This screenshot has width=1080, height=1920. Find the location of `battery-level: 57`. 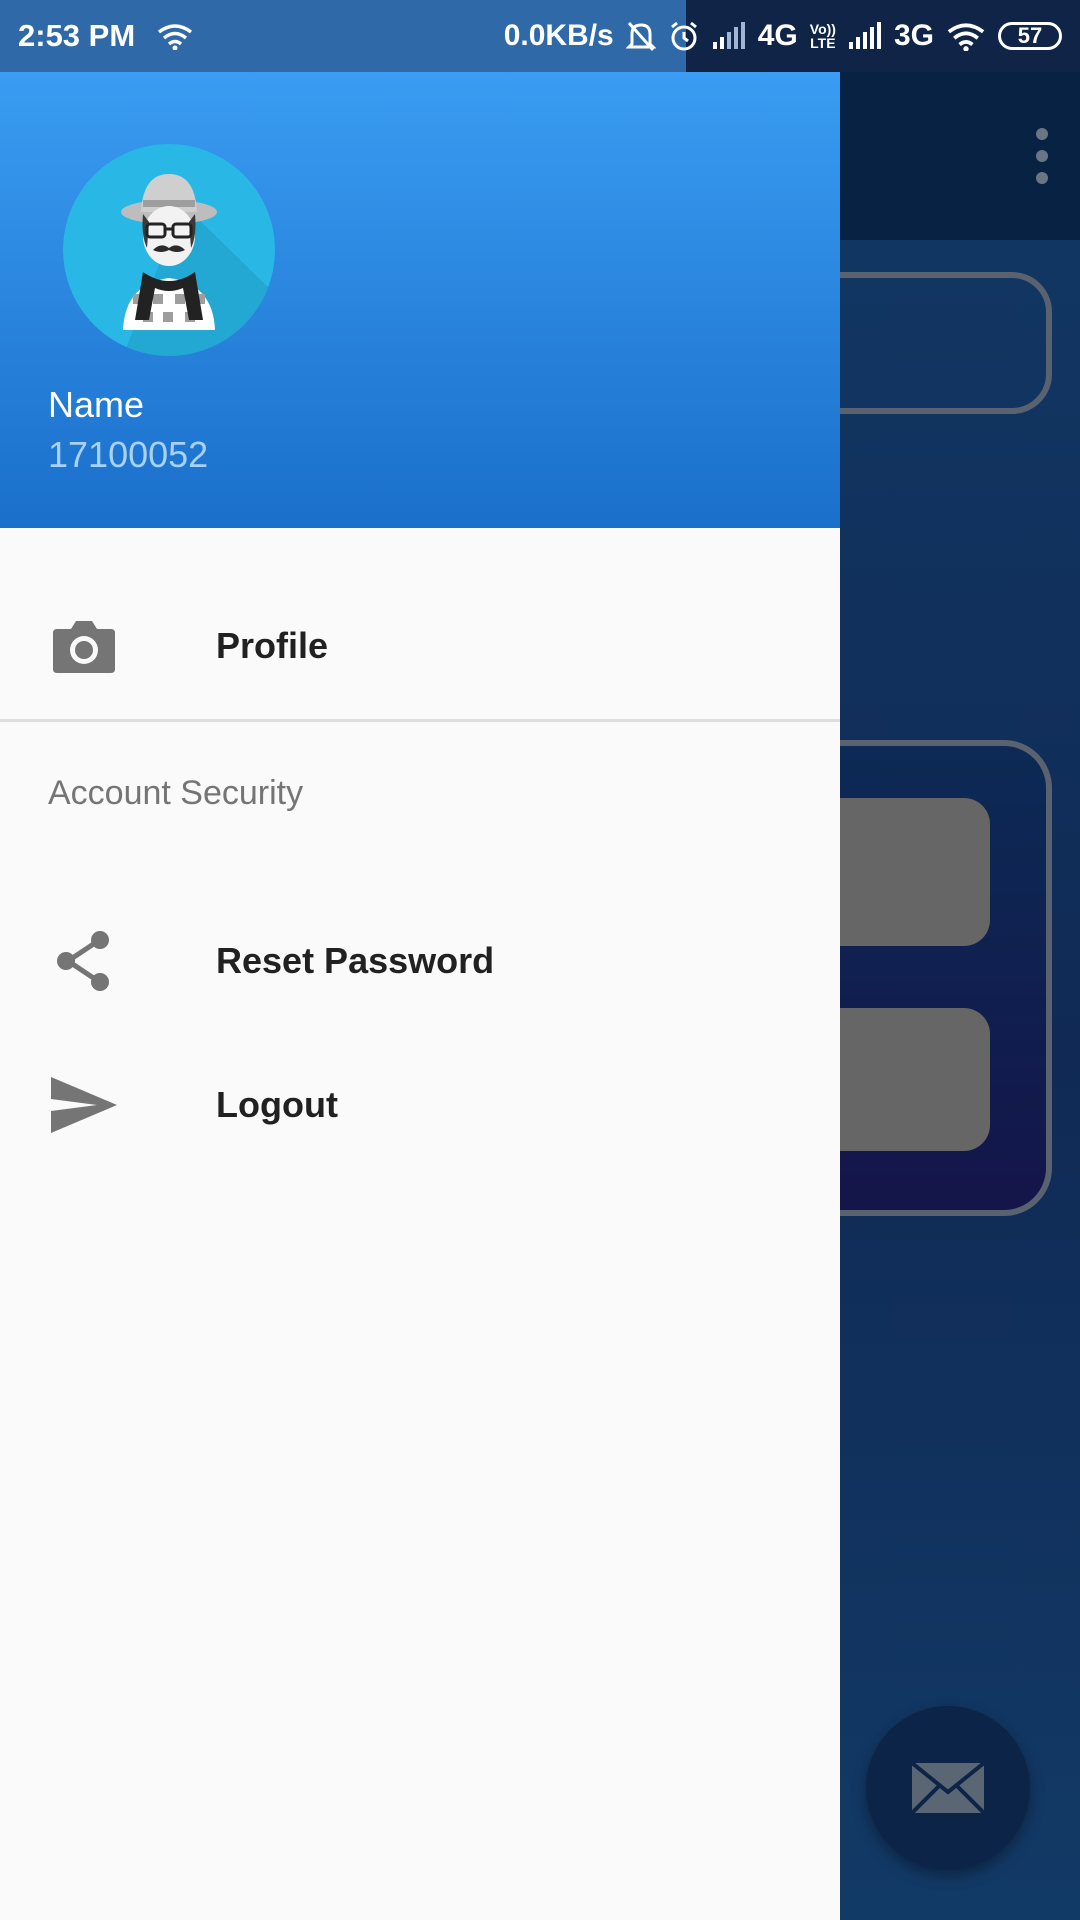

battery-level: 57 is located at coordinates (1030, 35).